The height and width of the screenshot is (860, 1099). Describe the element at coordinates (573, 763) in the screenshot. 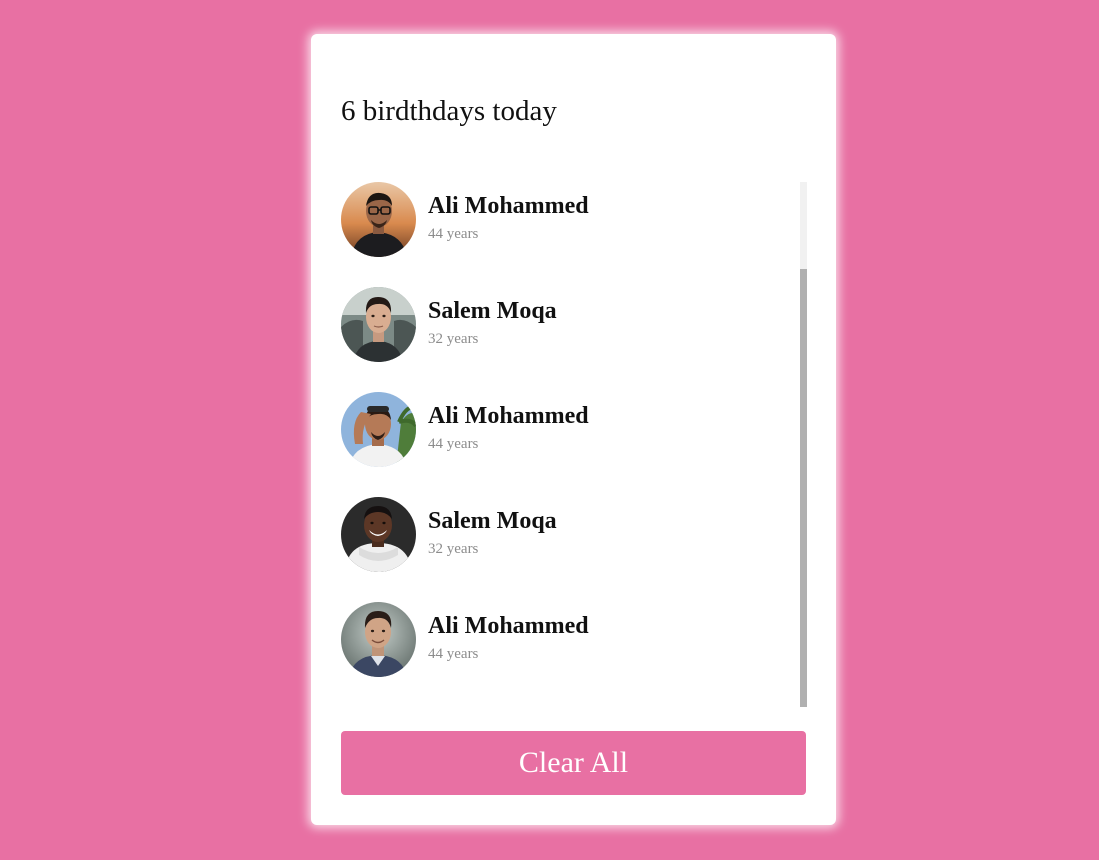

I see `clear-all-button: Clear All` at that location.